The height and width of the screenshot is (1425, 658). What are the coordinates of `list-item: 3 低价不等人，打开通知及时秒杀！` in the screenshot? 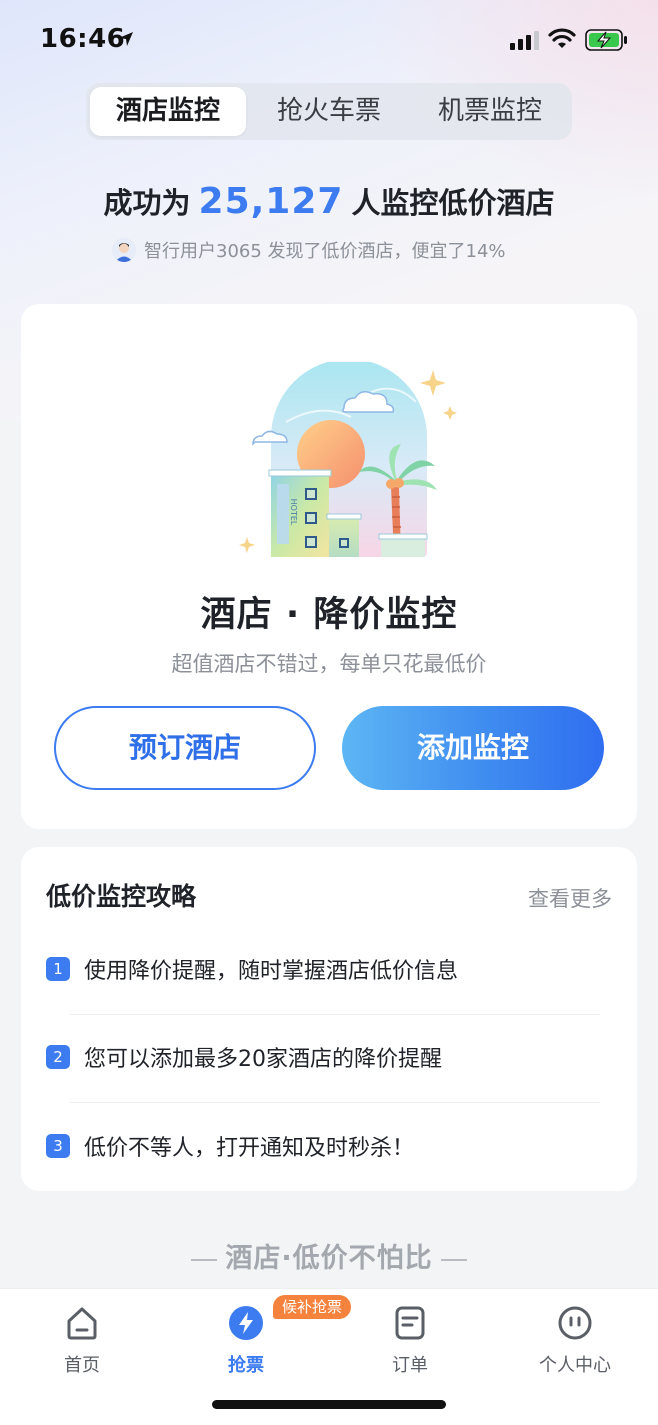 It's located at (230, 1146).